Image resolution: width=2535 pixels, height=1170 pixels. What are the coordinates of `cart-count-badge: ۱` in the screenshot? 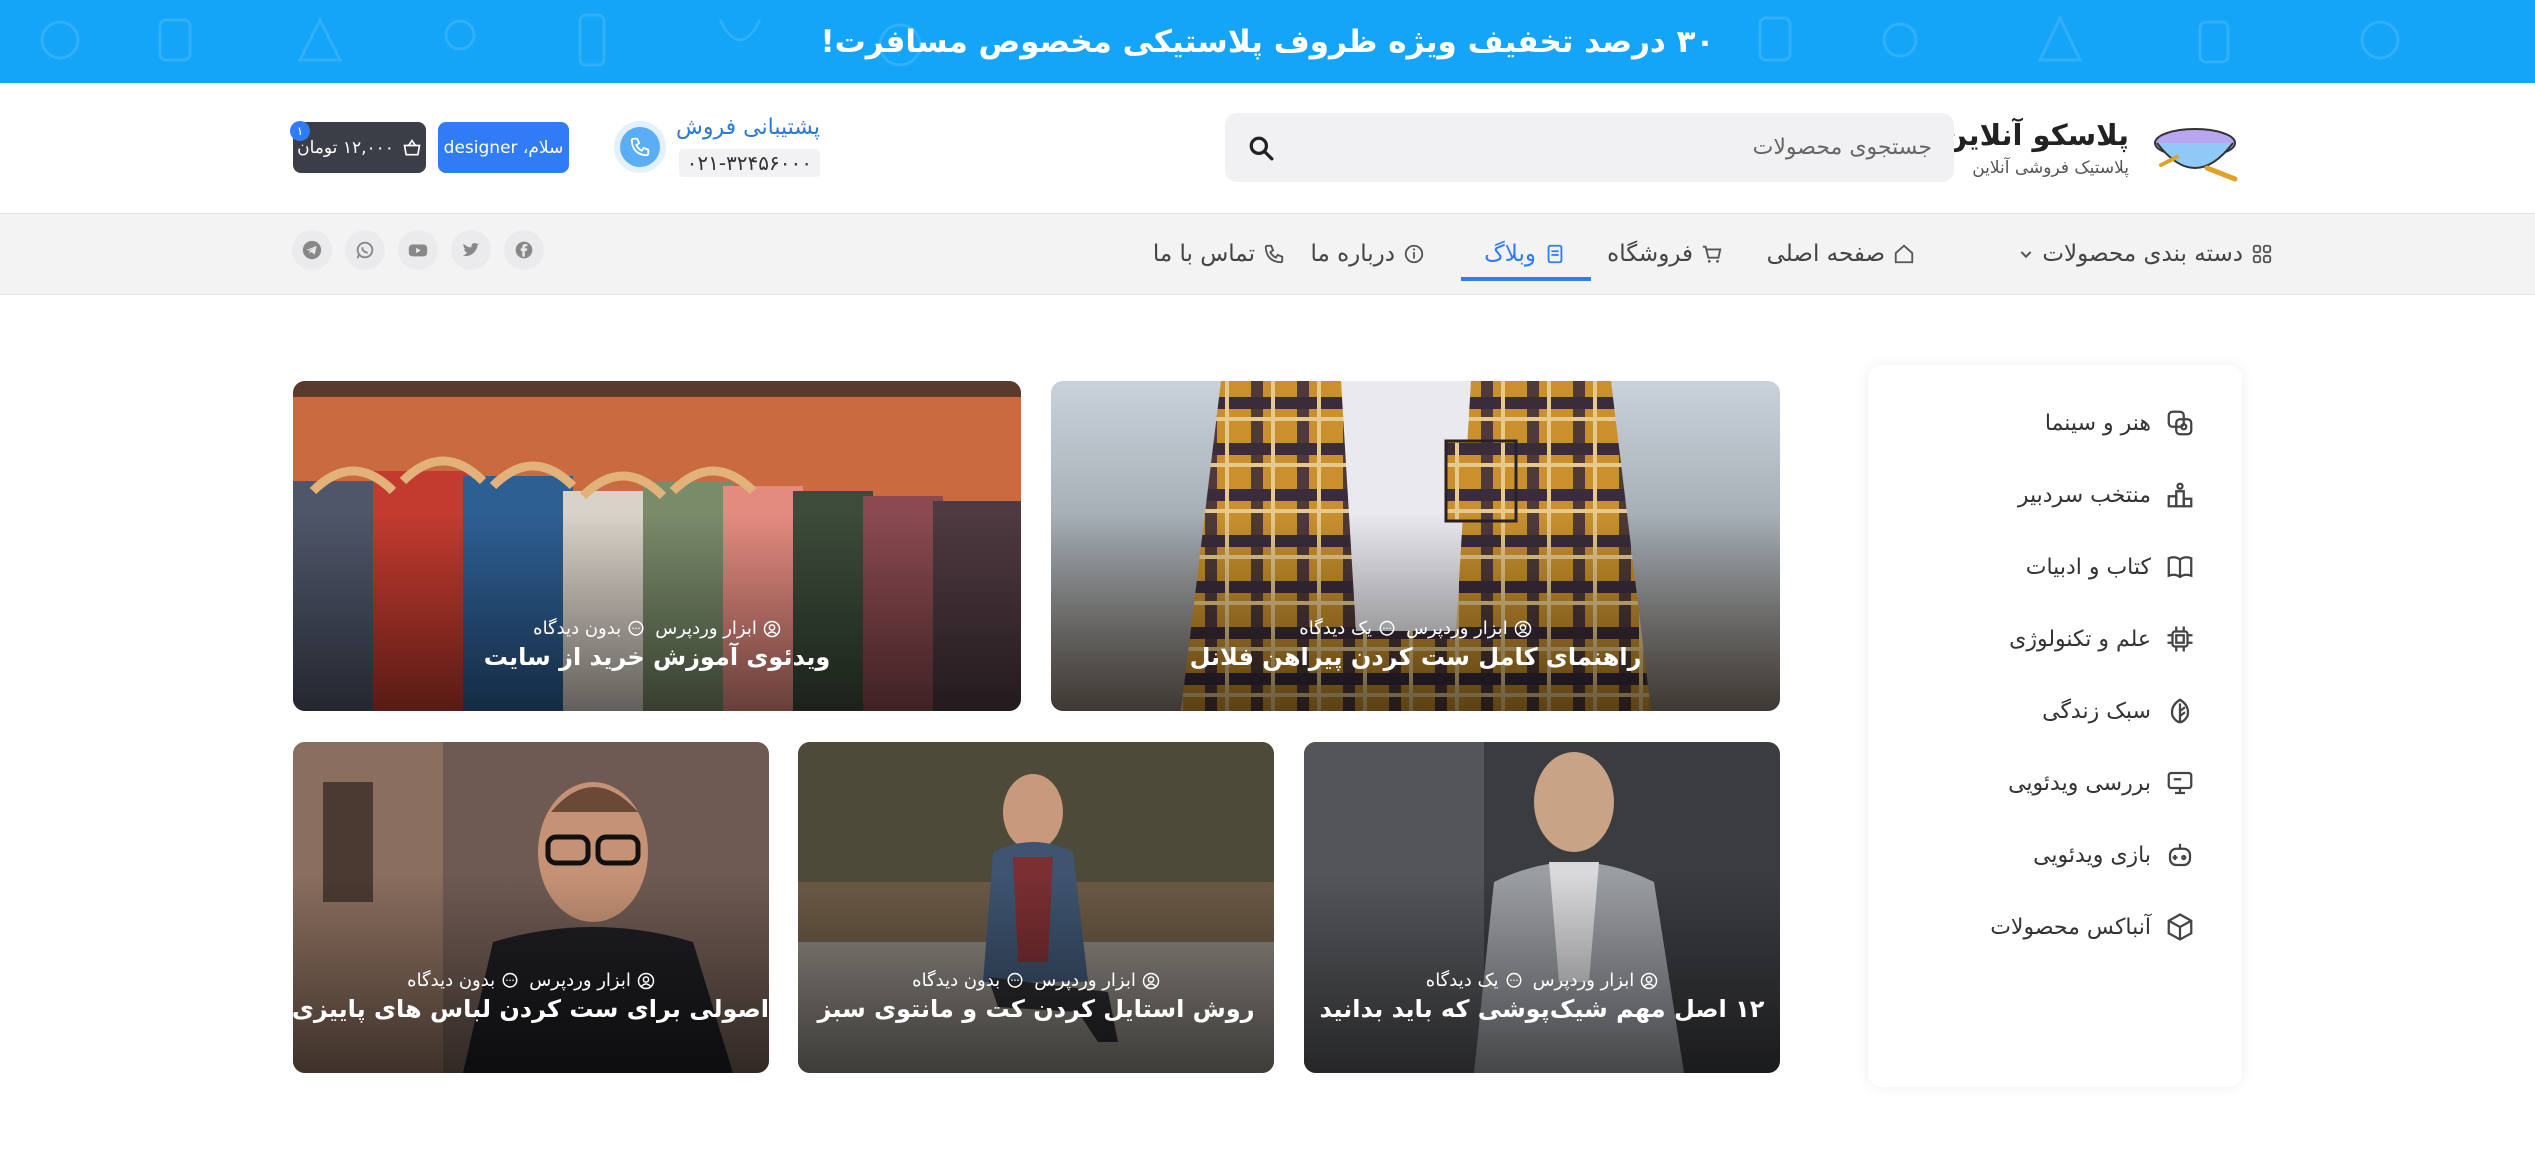 It's located at (300, 131).